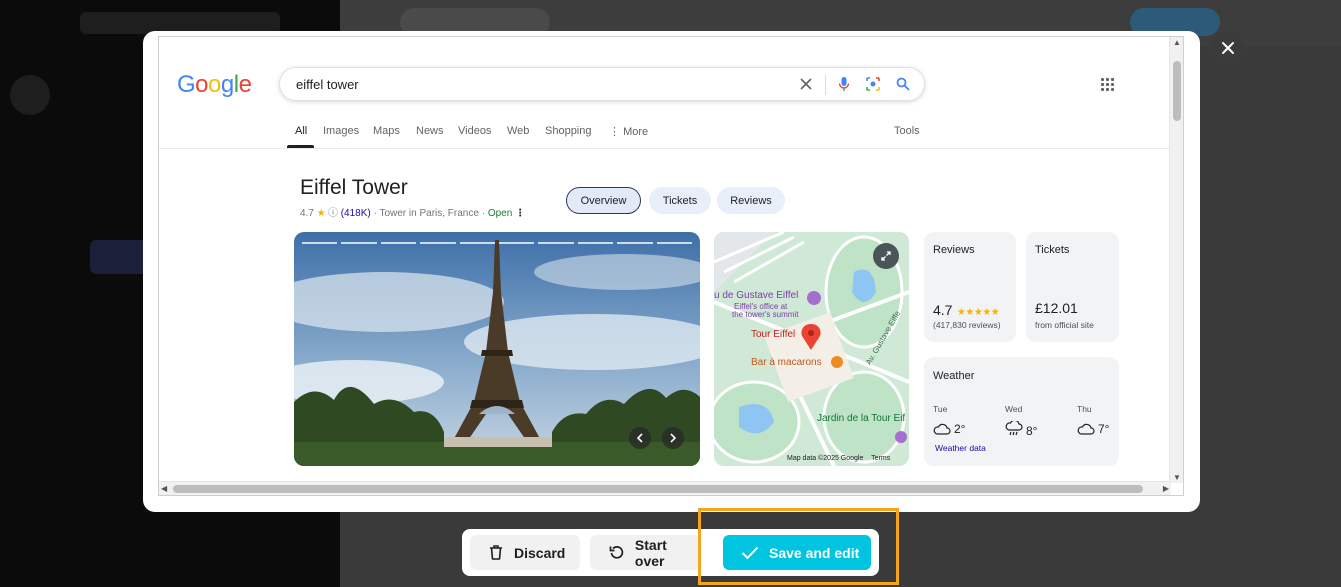  Describe the element at coordinates (839, 458) in the screenshot. I see `map-attribution: Map data ©2025 Google Terms` at that location.